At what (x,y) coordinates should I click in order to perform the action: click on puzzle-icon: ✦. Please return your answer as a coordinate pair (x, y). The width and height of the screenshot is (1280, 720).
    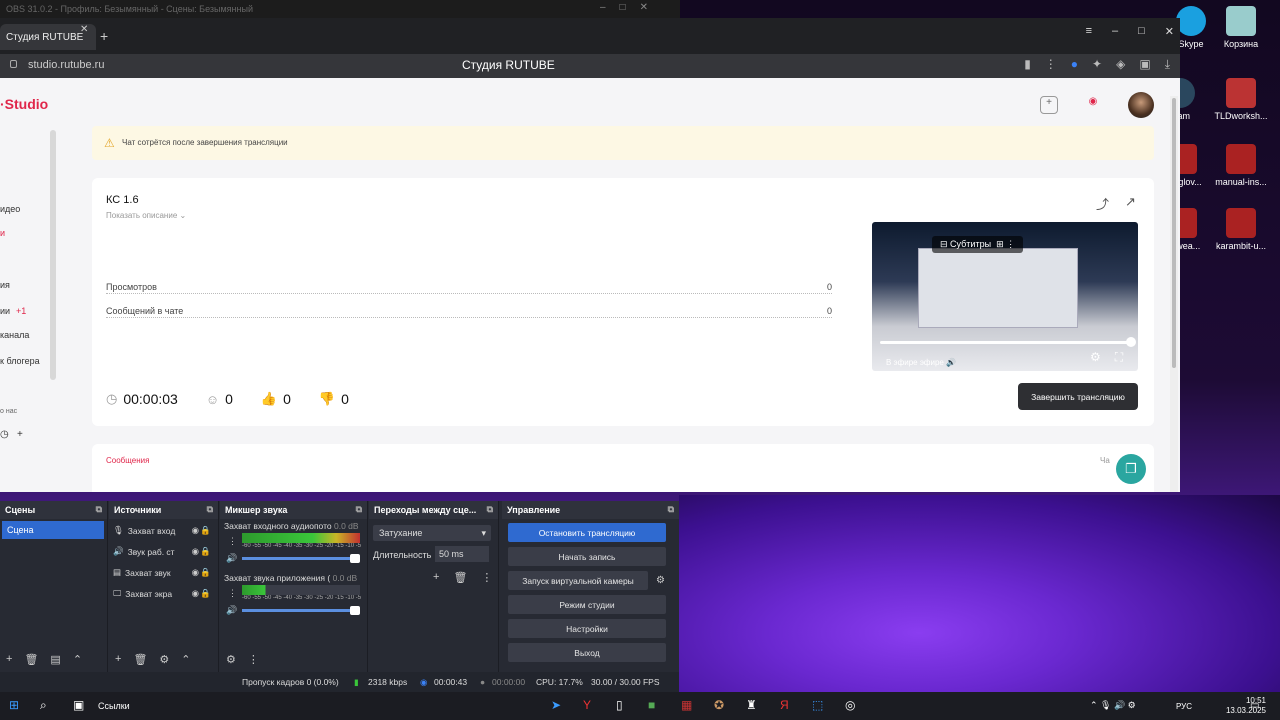
    Looking at the image, I should click on (1097, 64).